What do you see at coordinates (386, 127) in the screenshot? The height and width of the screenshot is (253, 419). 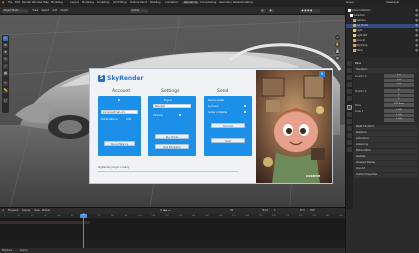 I see `delta-transform-section: Delta Transform` at bounding box center [386, 127].